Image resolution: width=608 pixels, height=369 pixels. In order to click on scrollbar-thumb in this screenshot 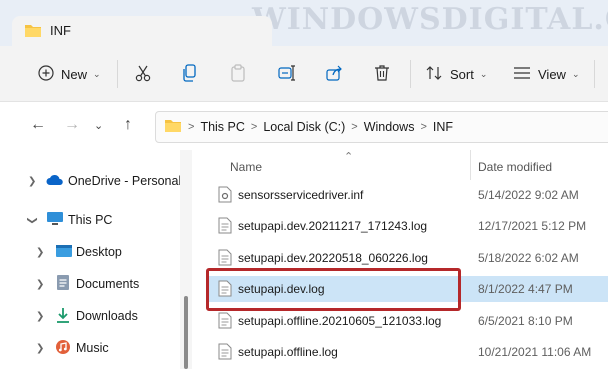, I will do `click(186, 332)`.